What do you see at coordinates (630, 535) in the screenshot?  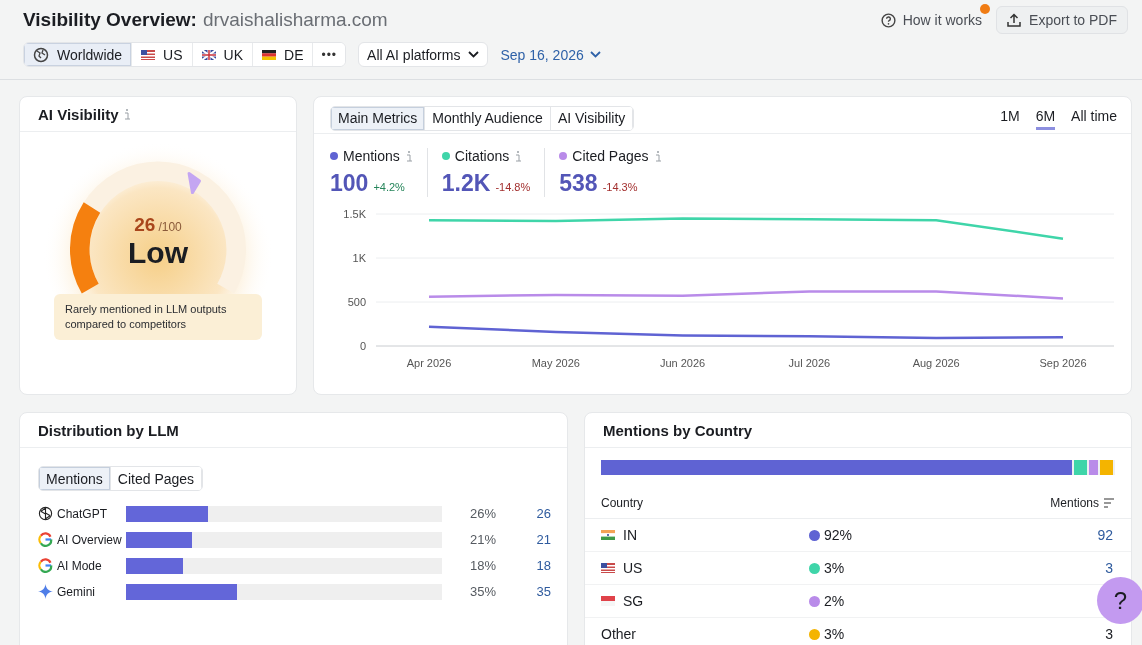 I see `country-name: IN` at bounding box center [630, 535].